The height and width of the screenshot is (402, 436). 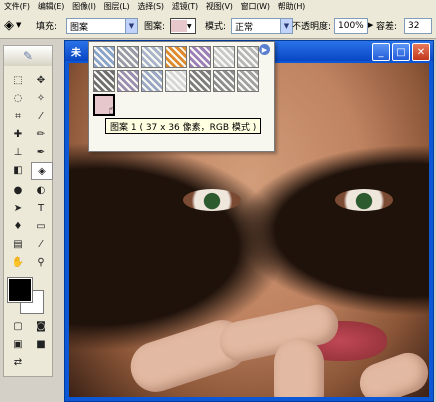 I want to click on opacity-input: 100%, so click(x=351, y=26).